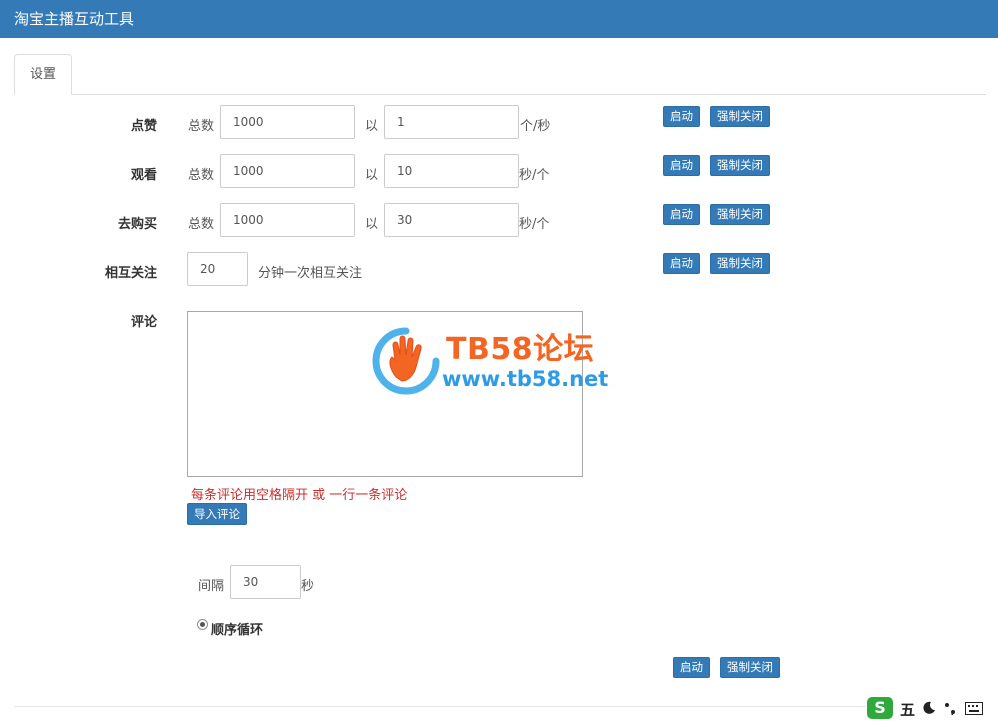 The height and width of the screenshot is (721, 998). What do you see at coordinates (202, 624) in the screenshot?
I see `sequential-loop-radio` at bounding box center [202, 624].